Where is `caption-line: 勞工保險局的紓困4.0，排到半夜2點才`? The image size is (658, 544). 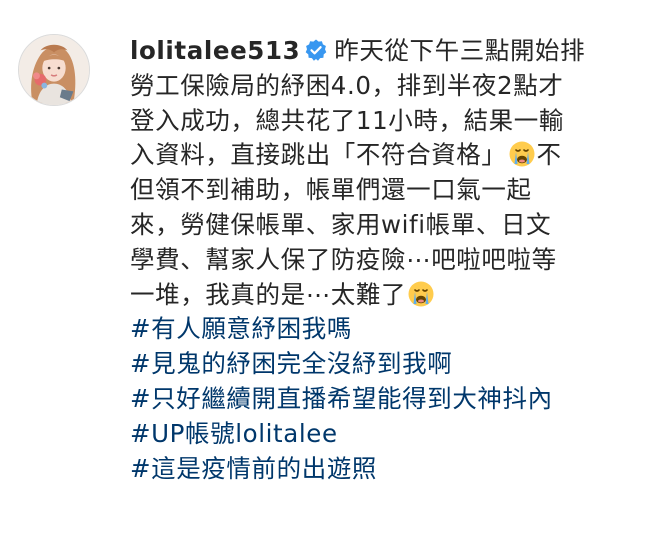 caption-line: 勞工保險局的紓困4.0，排到半夜2點才 is located at coordinates (347, 85).